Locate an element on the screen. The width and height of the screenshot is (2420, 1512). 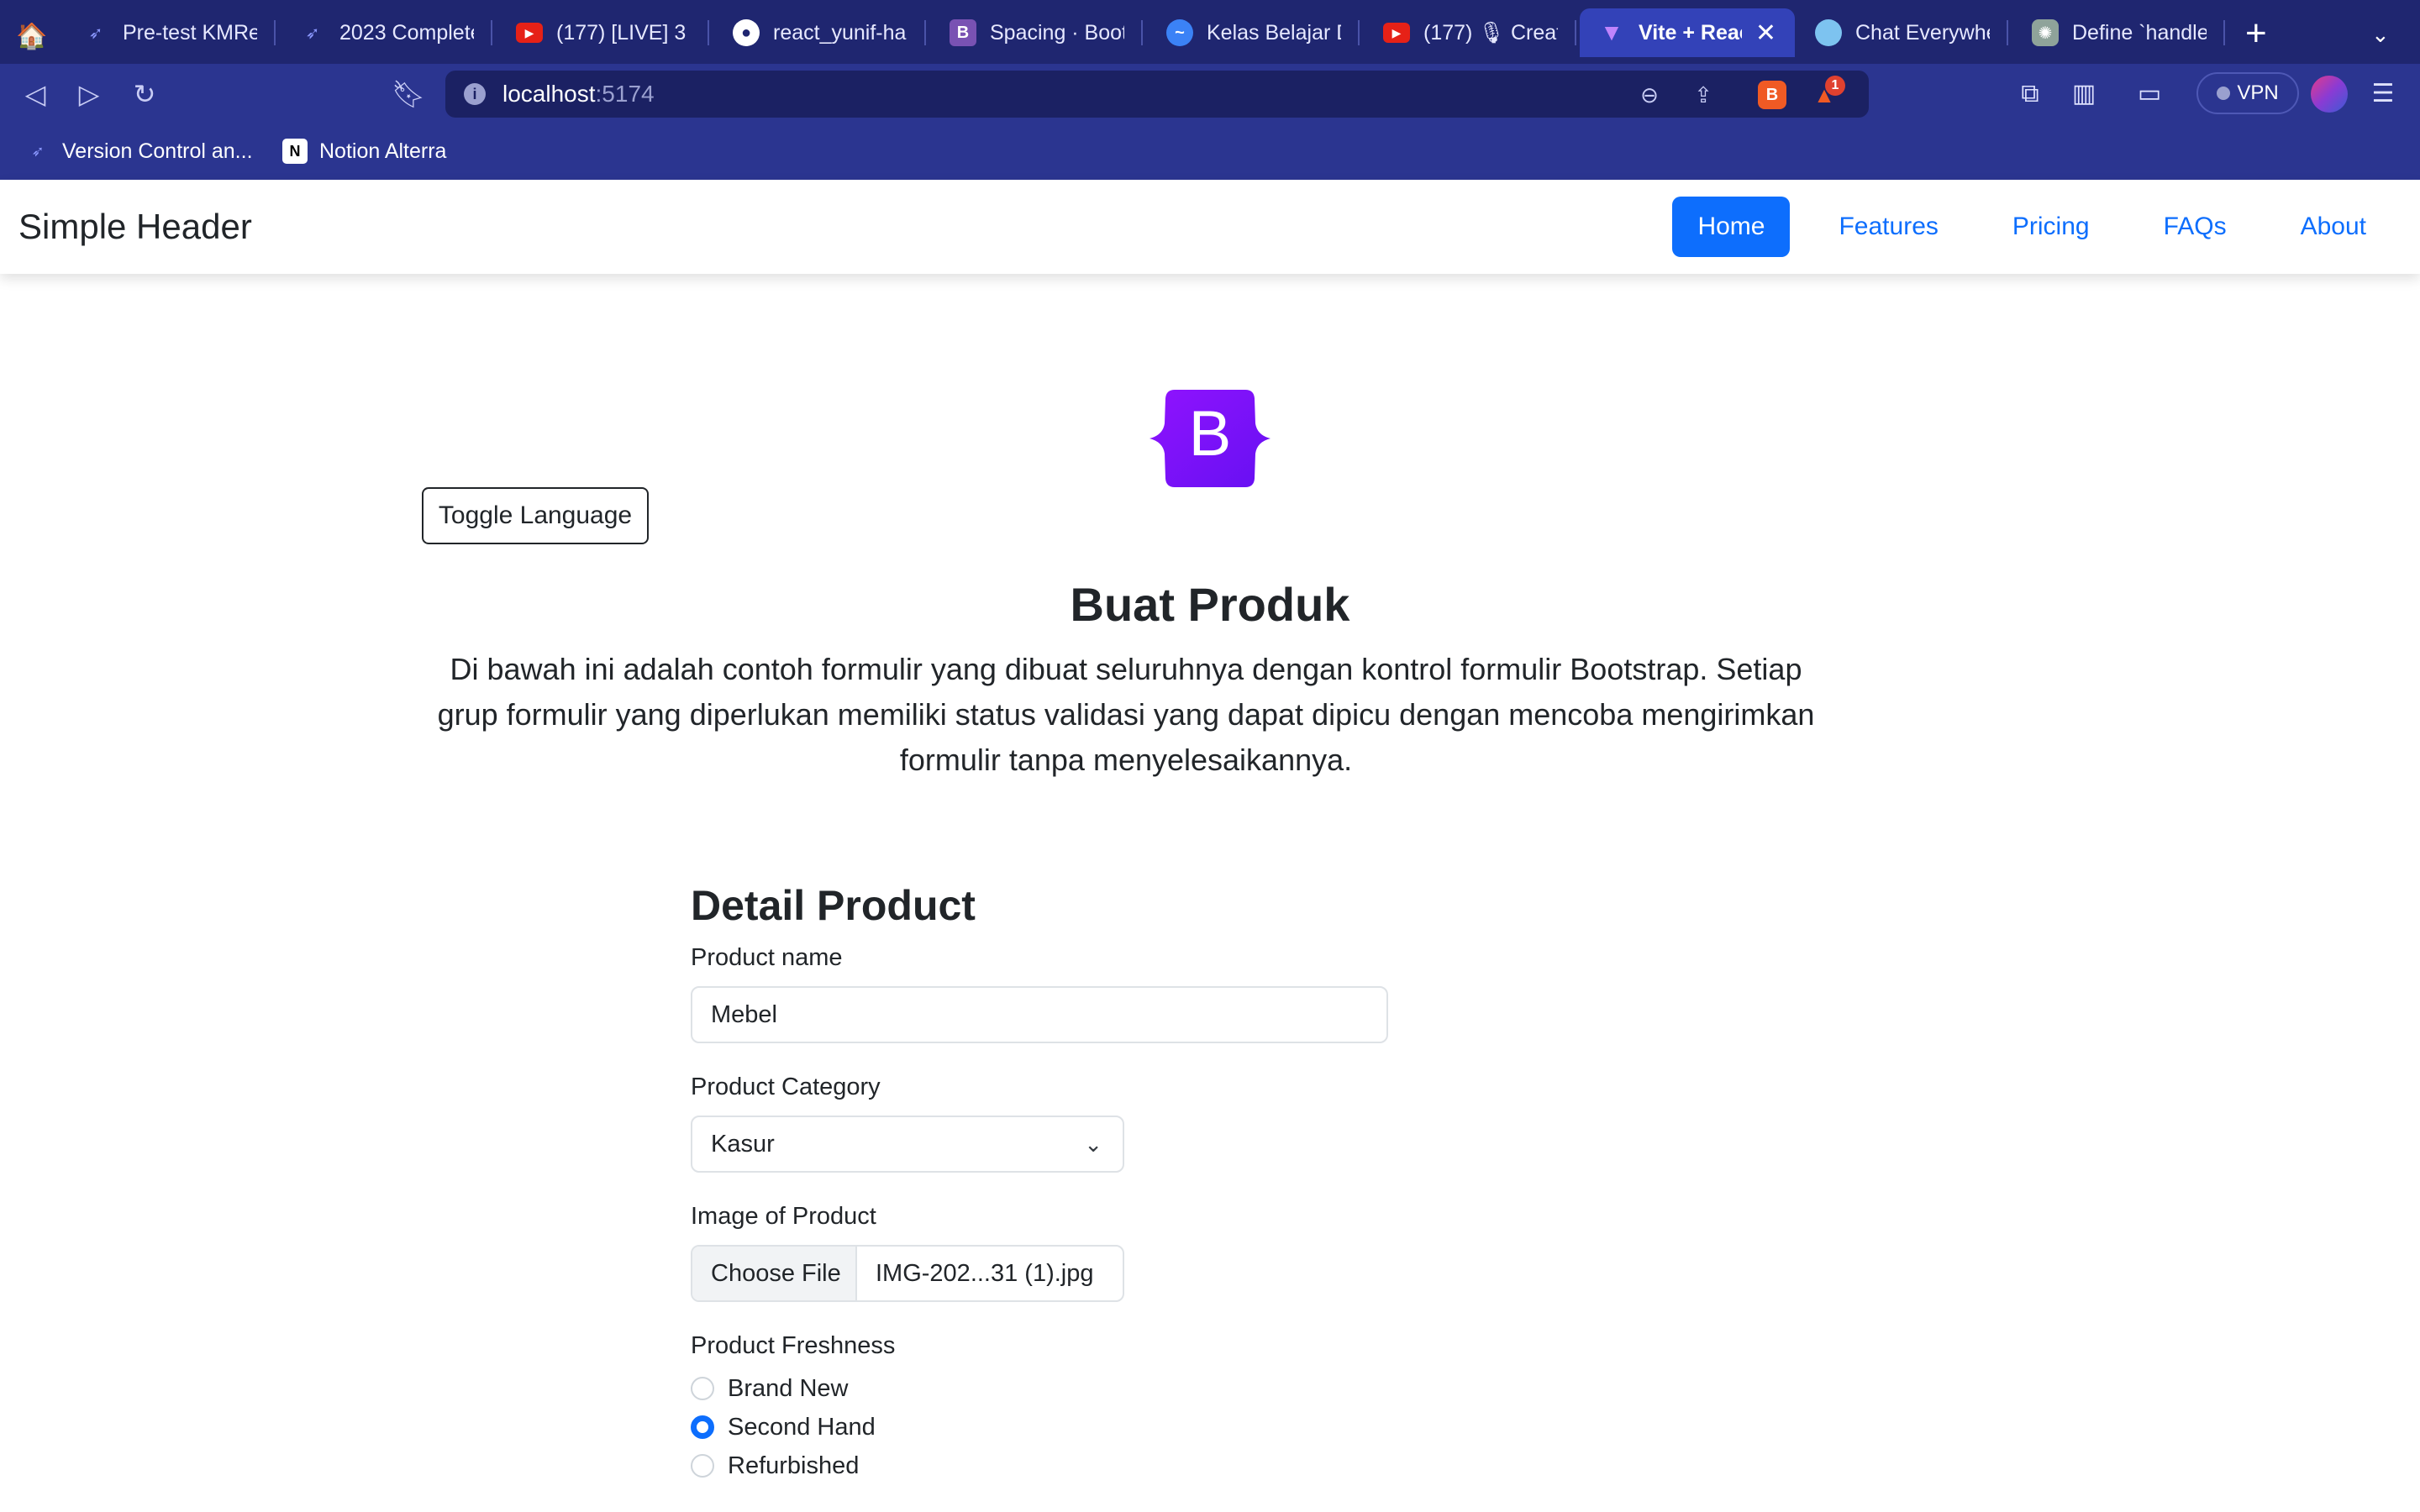
back-icon: ◁ is located at coordinates (35, 94).